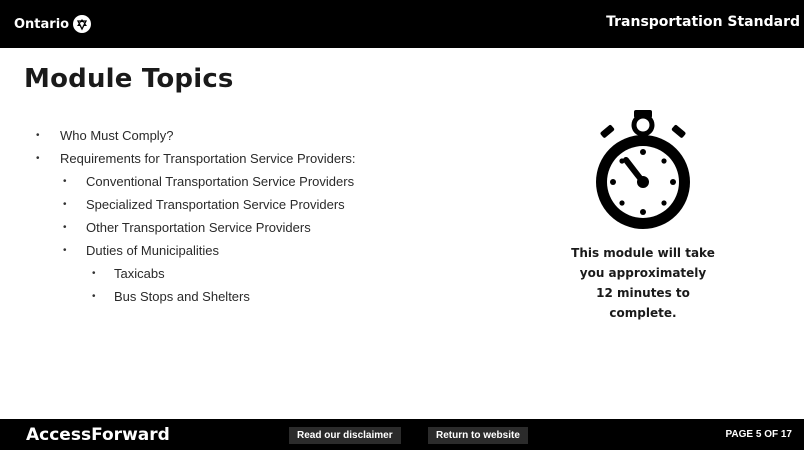 This screenshot has height=450, width=804. Describe the element at coordinates (758, 434) in the screenshot. I see `page-indicator: PAGE 5 OF 17` at that location.